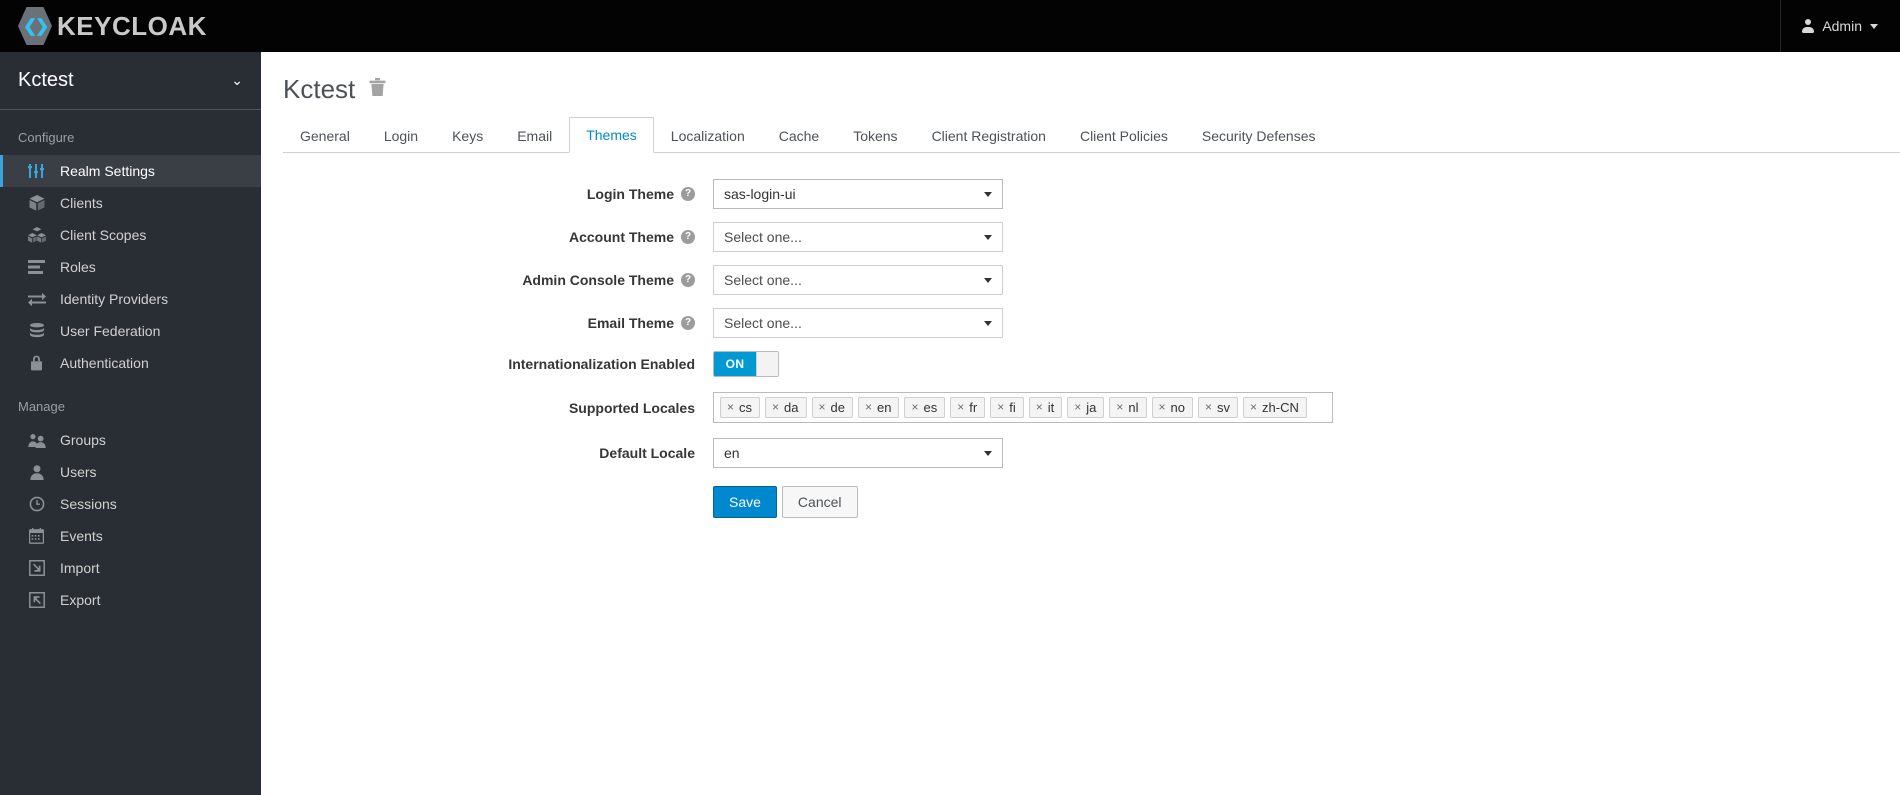 The width and height of the screenshot is (1900, 795). What do you see at coordinates (708, 135) in the screenshot?
I see `tab-localization: Localization` at bounding box center [708, 135].